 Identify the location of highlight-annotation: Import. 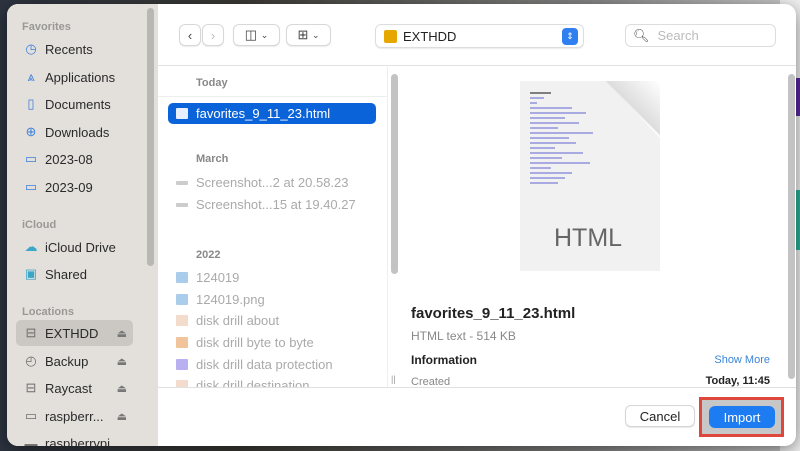
(741, 417).